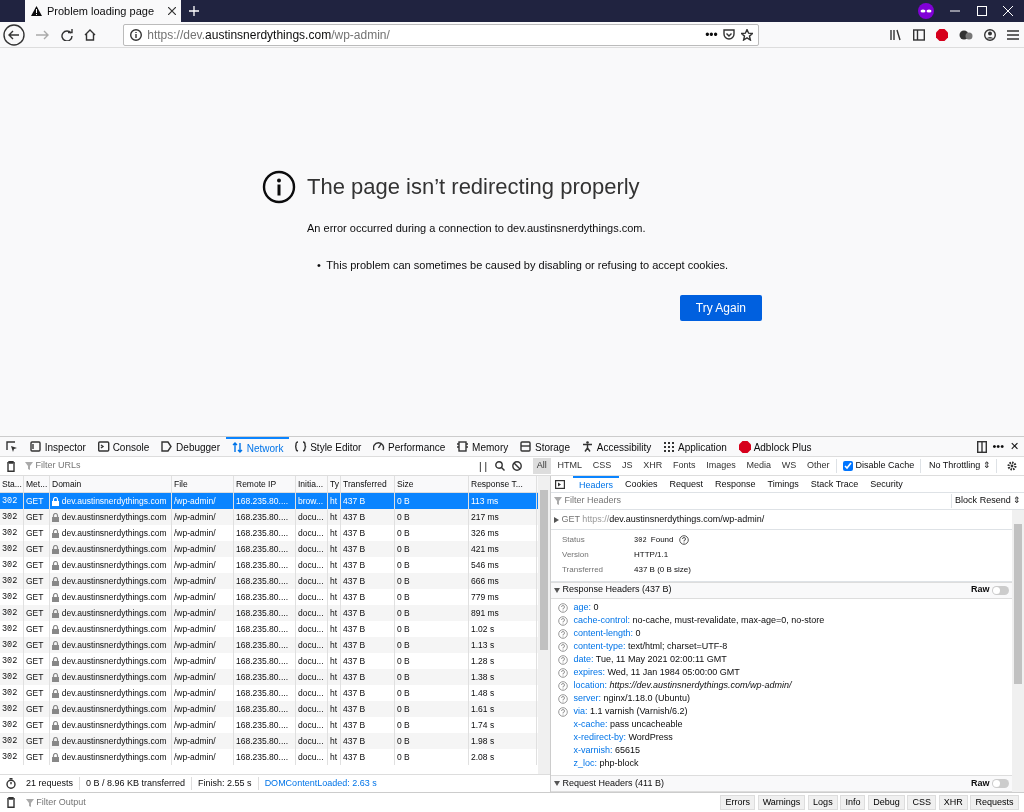 The image size is (1024, 812). Describe the element at coordinates (663, 519) in the screenshot. I see `request-line: GET https://dev.austinsnerdythings.com/wp-admin/` at that location.